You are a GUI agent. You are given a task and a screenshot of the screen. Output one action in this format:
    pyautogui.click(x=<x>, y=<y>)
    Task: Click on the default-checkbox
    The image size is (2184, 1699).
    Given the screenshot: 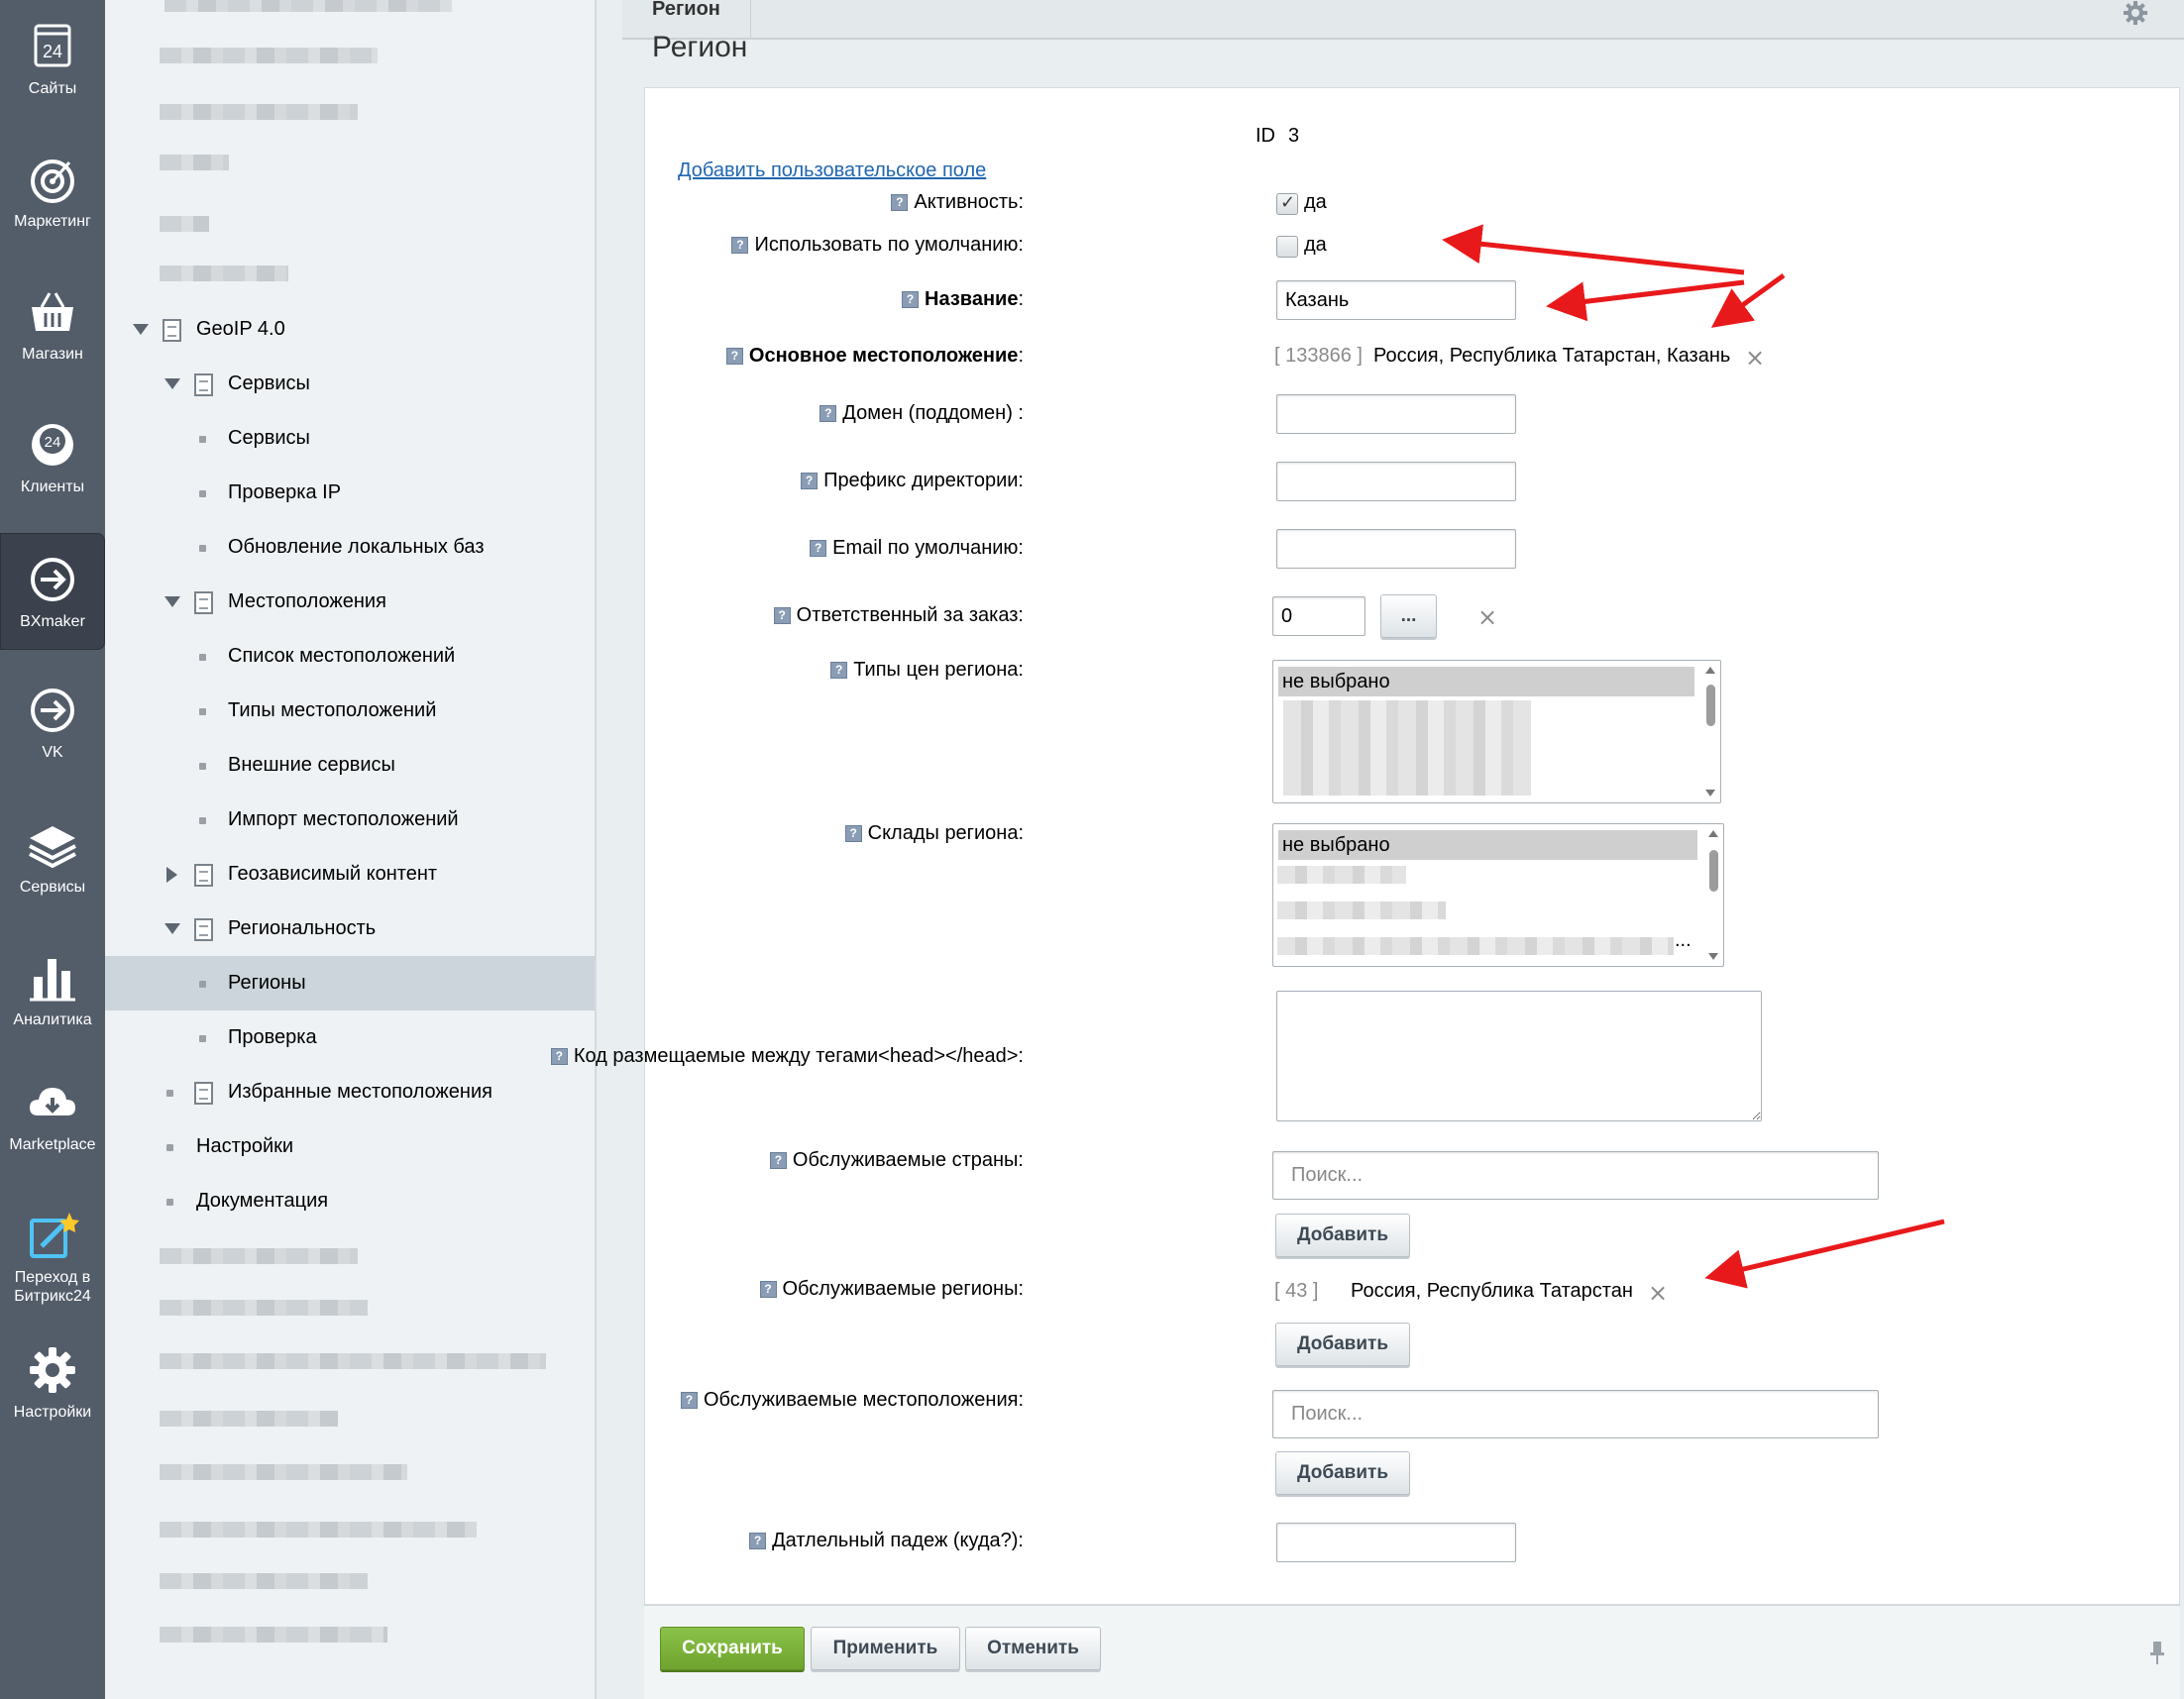 What is the action you would take?
    pyautogui.click(x=1287, y=247)
    